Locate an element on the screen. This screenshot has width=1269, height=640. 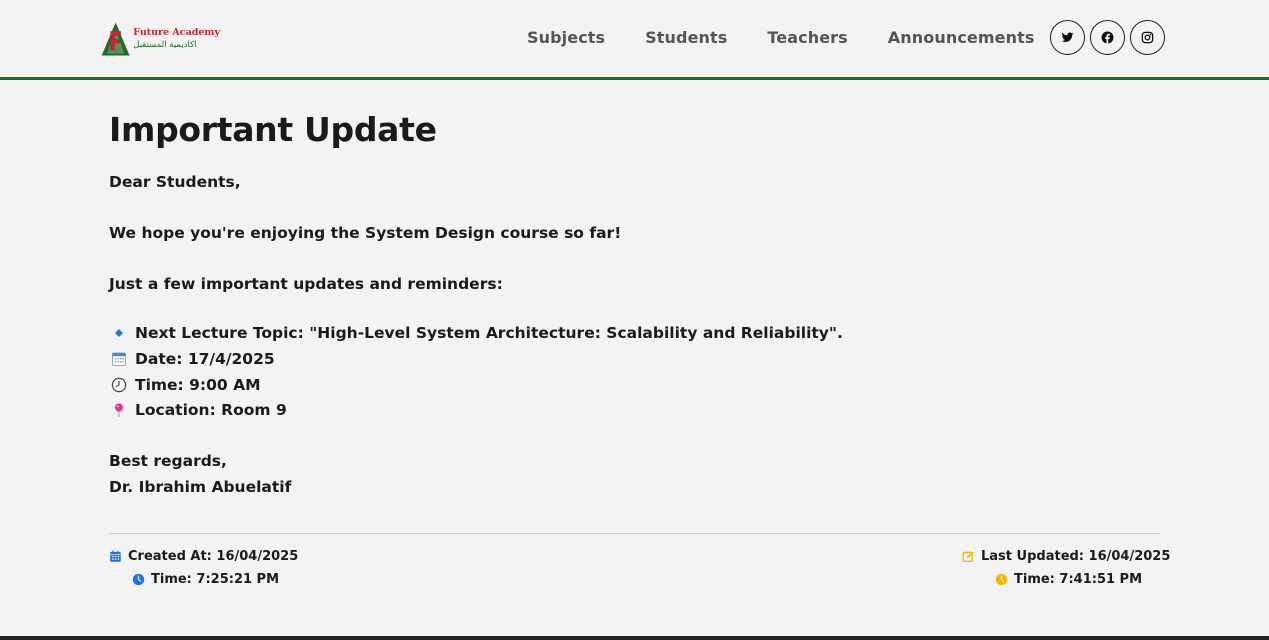
diamond-icon is located at coordinates (119, 333).